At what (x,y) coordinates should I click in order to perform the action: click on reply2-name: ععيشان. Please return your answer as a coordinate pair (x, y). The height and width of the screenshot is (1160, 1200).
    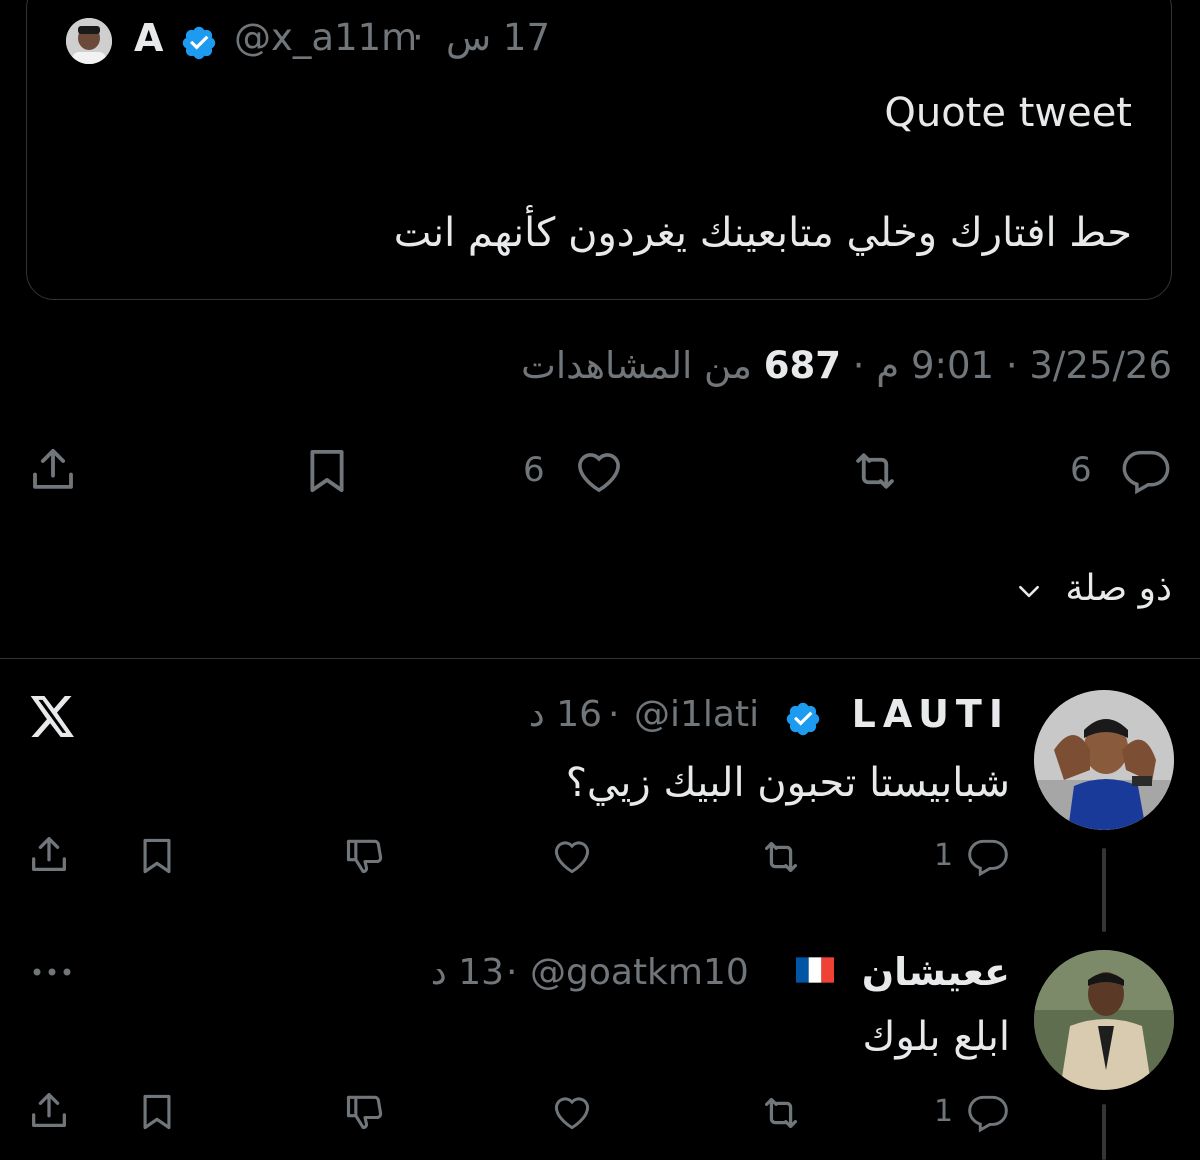
    Looking at the image, I should click on (936, 972).